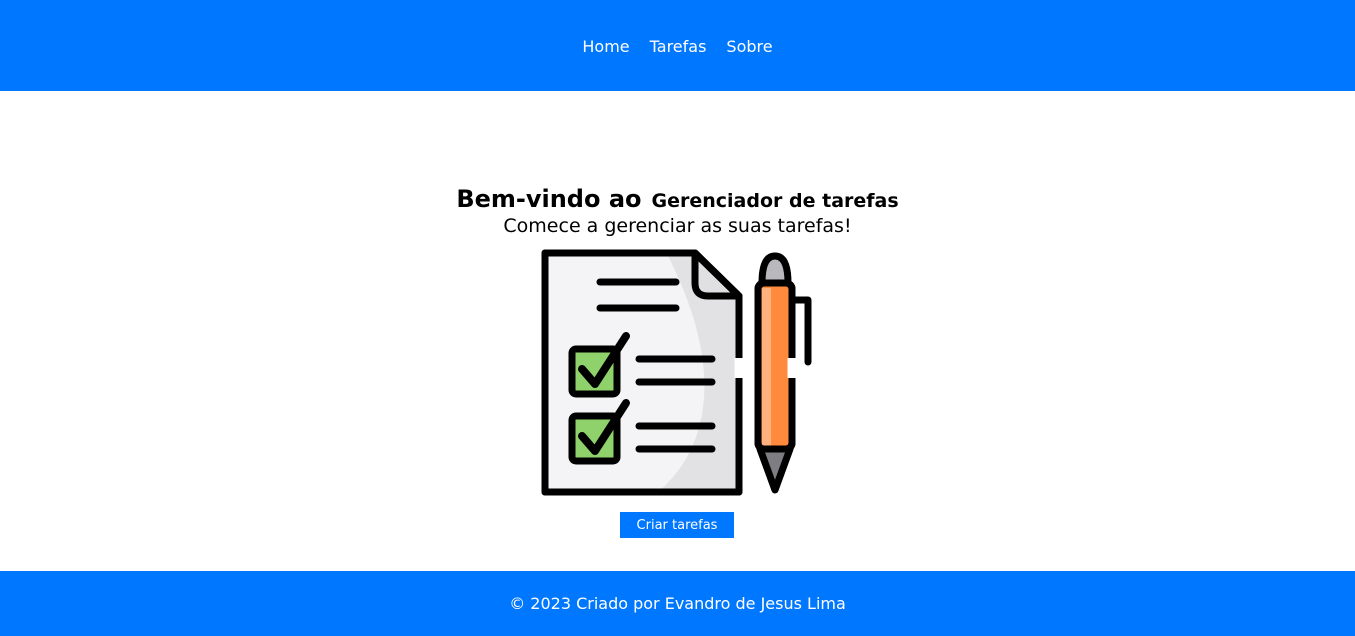 The height and width of the screenshot is (636, 1355). Describe the element at coordinates (549, 199) in the screenshot. I see `title-main: Bem-vindo ao` at that location.